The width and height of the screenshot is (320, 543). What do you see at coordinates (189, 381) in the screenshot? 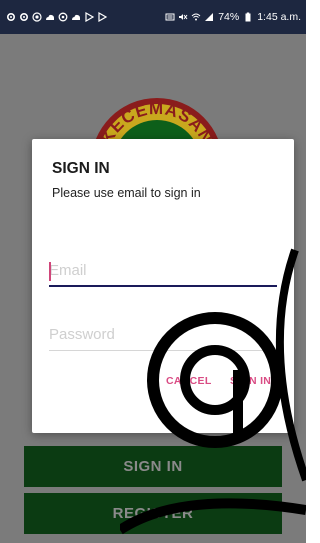
I see `cancel-button: CANCEL` at bounding box center [189, 381].